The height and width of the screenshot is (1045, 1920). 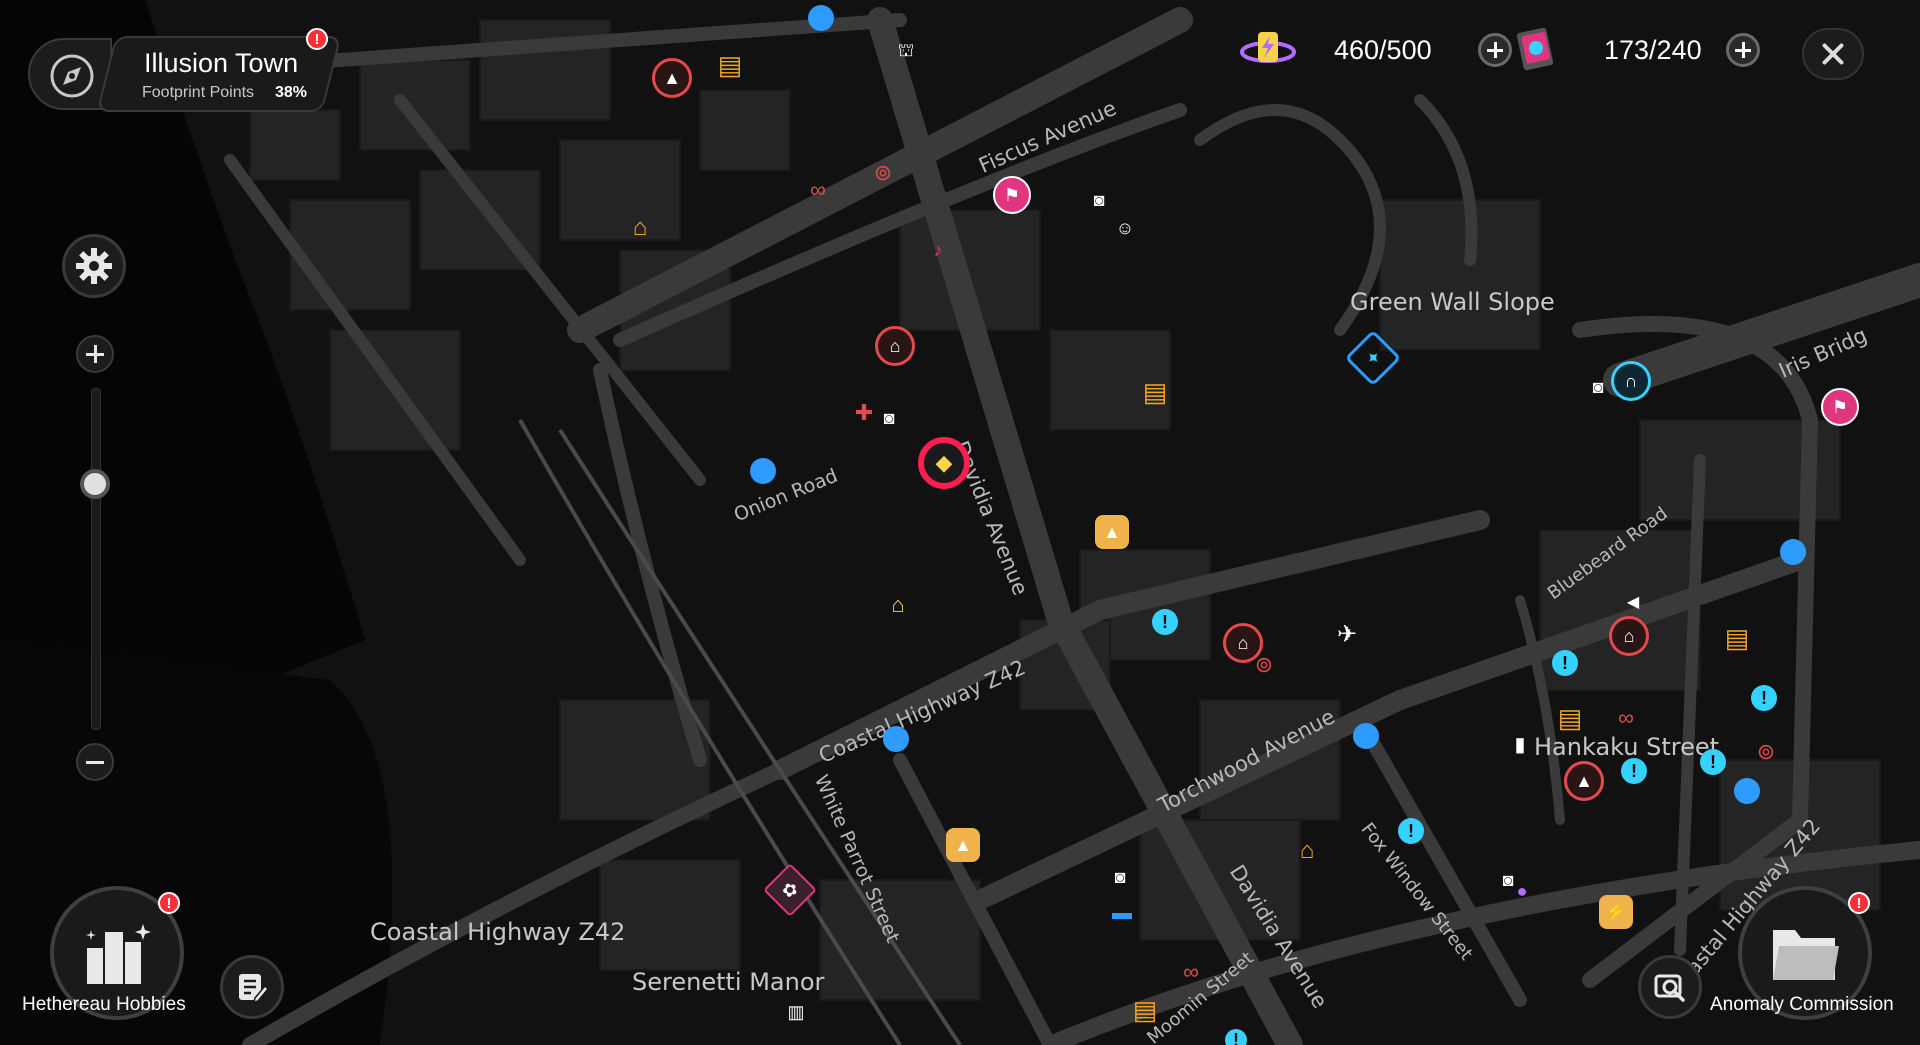 What do you see at coordinates (1347, 635) in the screenshot?
I see `wing-icon: ✈` at bounding box center [1347, 635].